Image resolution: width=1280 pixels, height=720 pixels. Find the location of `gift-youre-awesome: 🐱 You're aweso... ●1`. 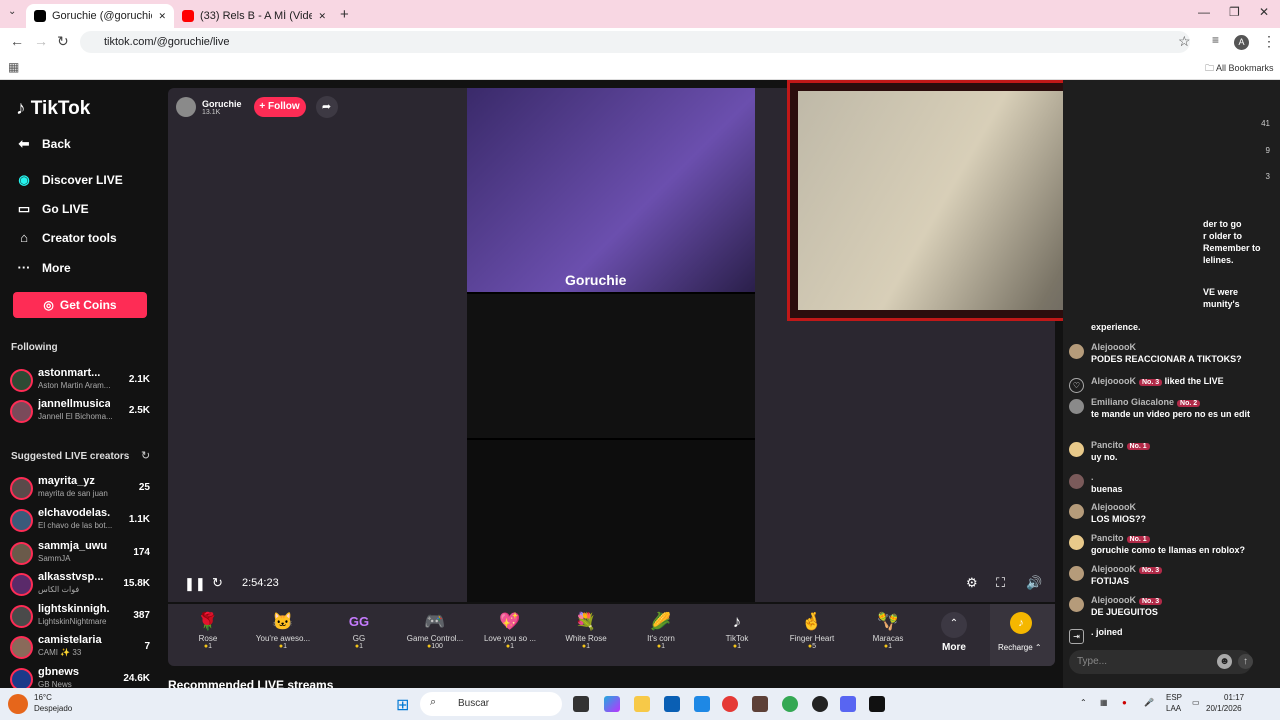

gift-youre-awesome: 🐱 You're aweso... ●1 is located at coordinates (283, 630).